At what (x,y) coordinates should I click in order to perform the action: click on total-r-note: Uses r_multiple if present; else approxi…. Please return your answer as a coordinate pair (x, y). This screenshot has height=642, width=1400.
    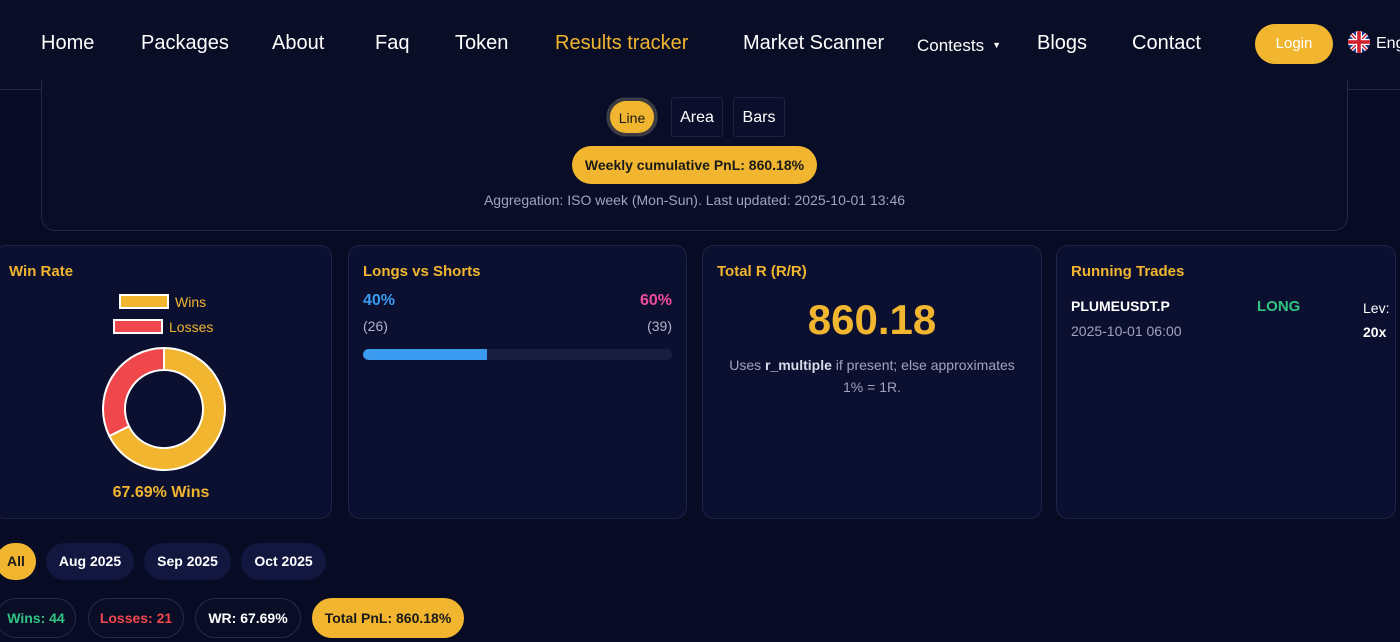
    Looking at the image, I should click on (872, 376).